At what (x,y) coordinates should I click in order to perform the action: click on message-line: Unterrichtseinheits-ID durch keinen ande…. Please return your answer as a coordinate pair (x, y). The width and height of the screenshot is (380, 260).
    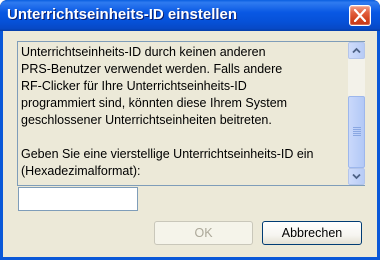
    Looking at the image, I should click on (143, 52).